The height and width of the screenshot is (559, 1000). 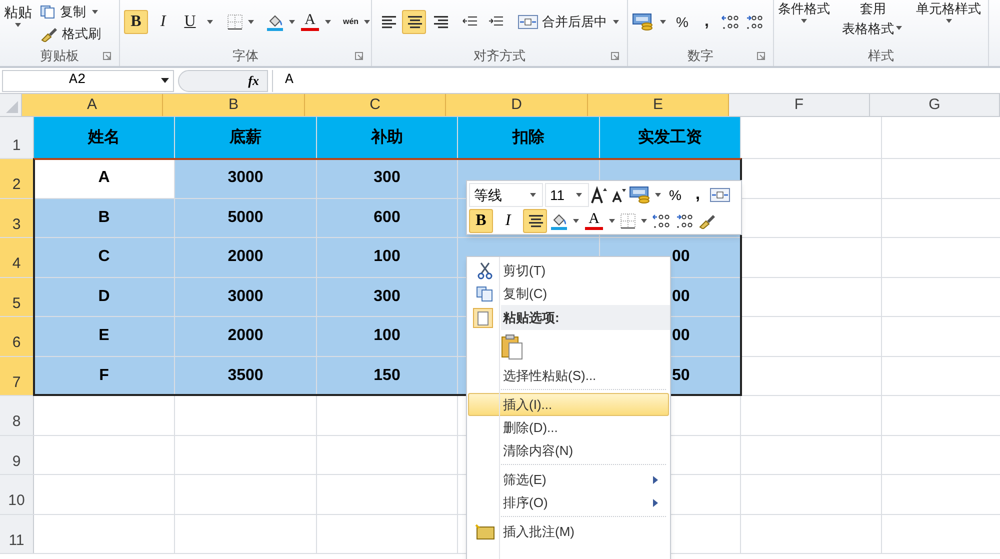 I want to click on merge-center-button: 合并后居中, so click(x=569, y=22).